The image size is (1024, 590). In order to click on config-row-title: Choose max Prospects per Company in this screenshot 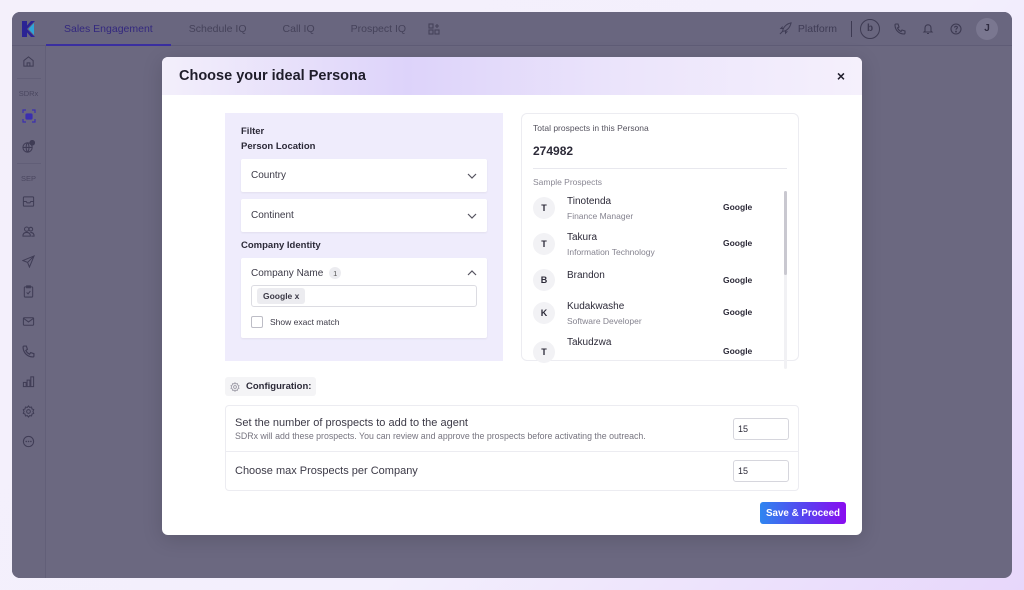, I will do `click(326, 471)`.